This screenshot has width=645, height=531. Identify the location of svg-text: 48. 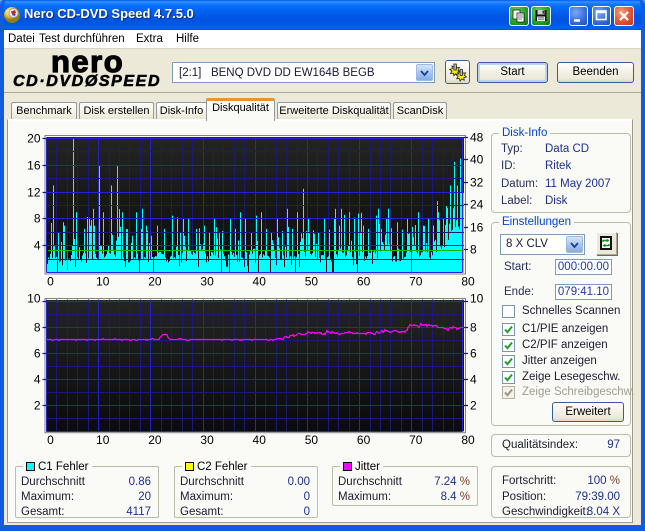
(477, 138).